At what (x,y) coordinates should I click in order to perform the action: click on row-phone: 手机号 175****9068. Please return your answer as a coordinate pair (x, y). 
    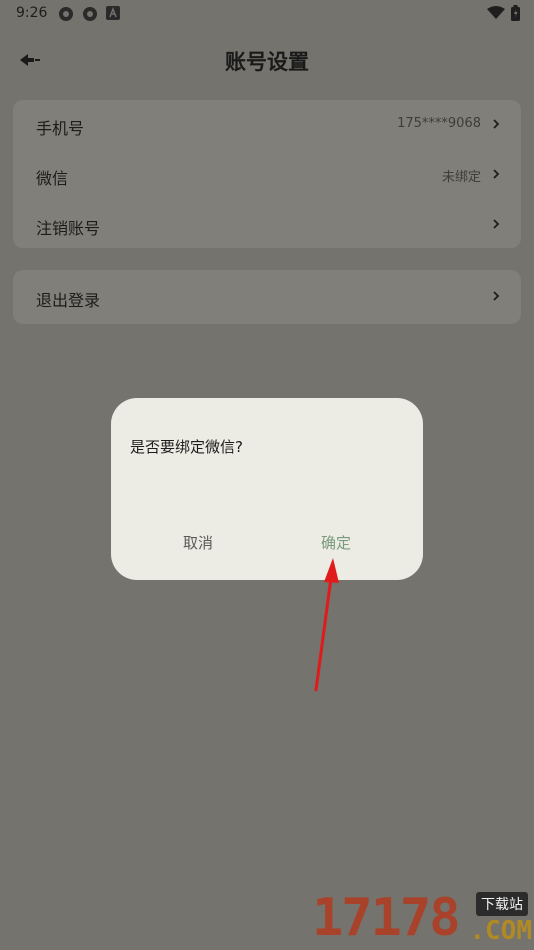
    Looking at the image, I should click on (267, 125).